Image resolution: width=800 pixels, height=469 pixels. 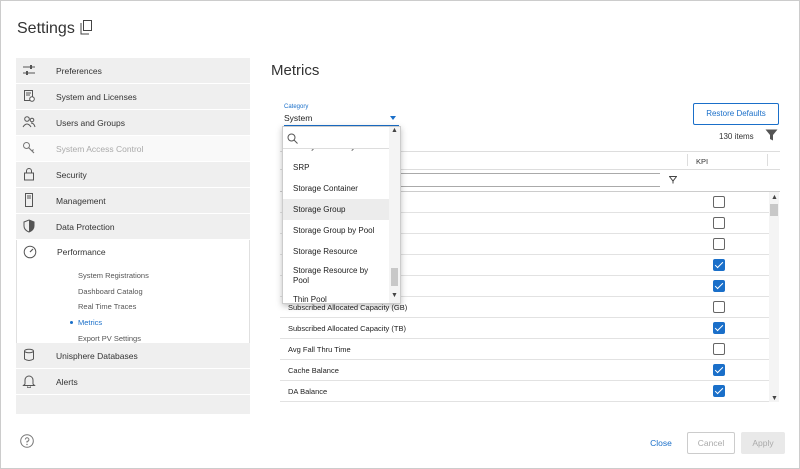 I want to click on sidebar-item-management: Management, so click(x=133, y=201).